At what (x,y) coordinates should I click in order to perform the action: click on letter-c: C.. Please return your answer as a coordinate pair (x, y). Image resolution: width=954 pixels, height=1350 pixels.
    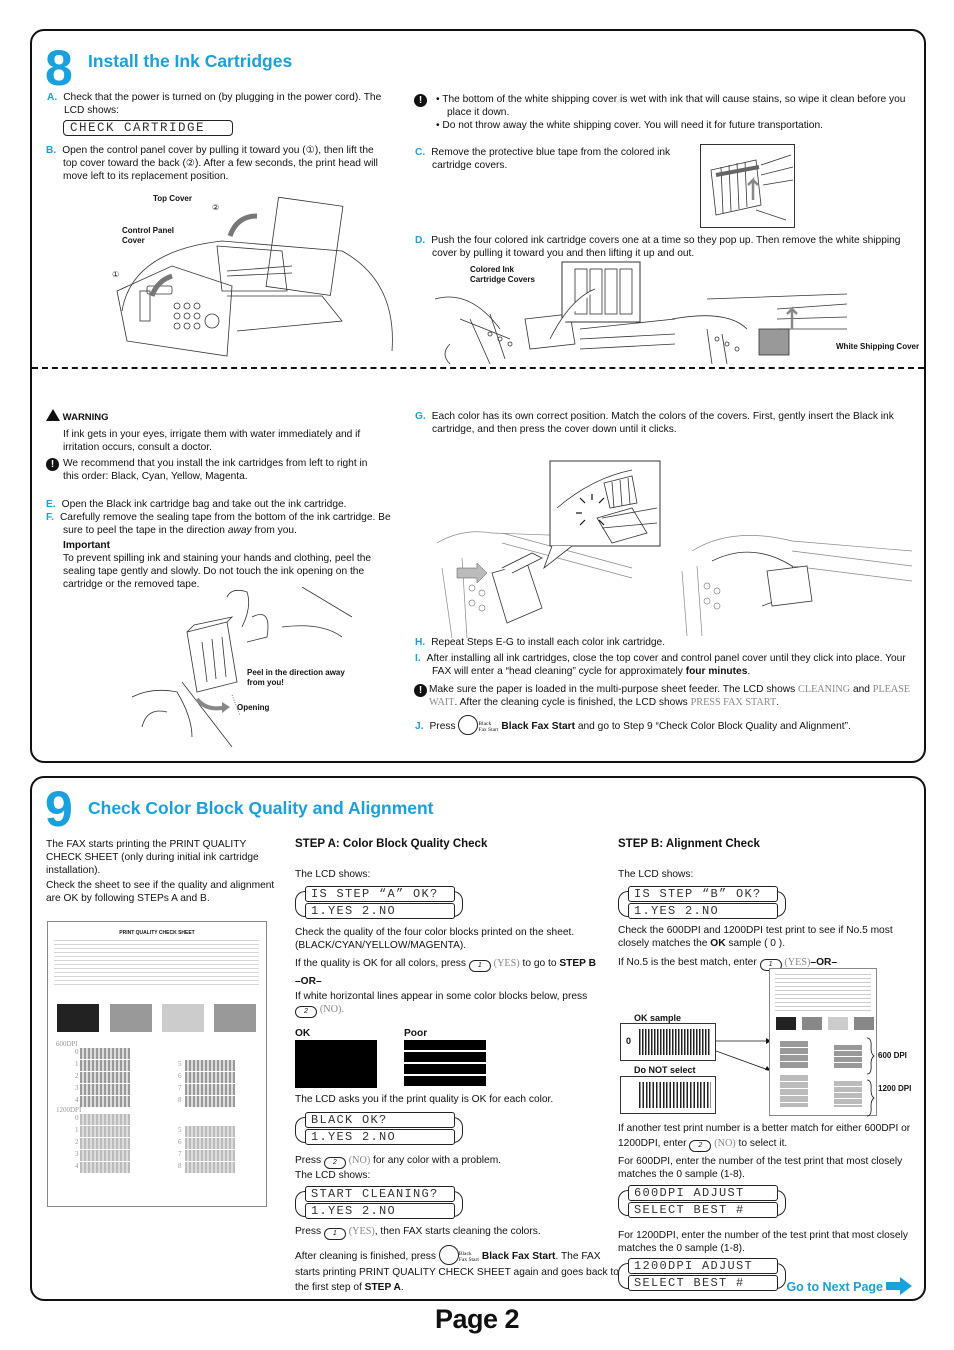
    Looking at the image, I should click on (420, 152).